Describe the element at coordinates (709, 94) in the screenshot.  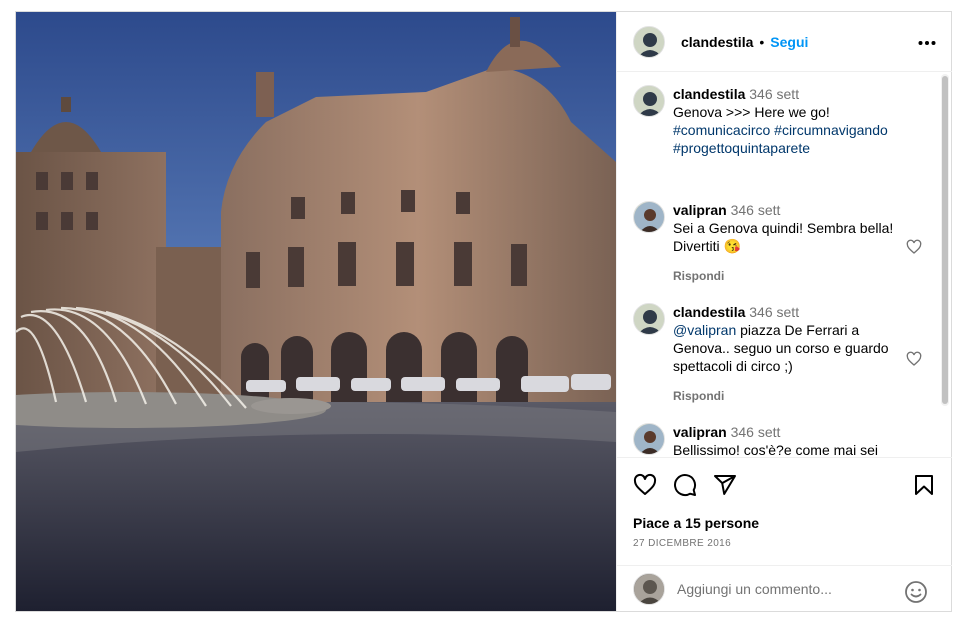
I see `caption-username: clandestila` at that location.